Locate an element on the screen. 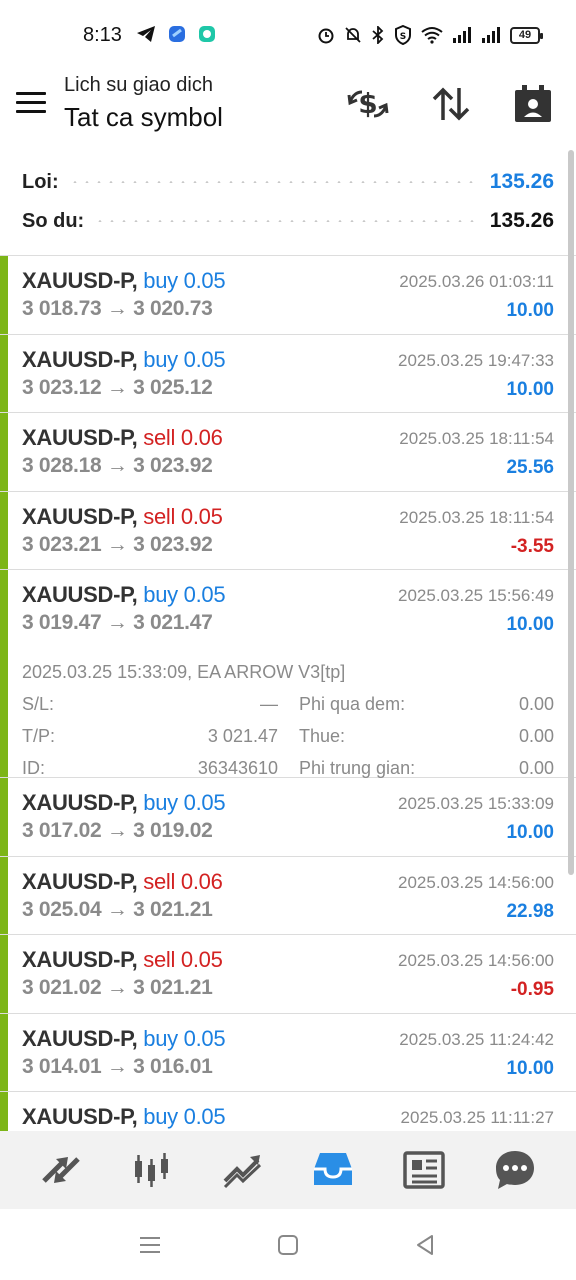 The image size is (576, 1280). trade-time: 2025.03.25 19:47:33 is located at coordinates (476, 360).